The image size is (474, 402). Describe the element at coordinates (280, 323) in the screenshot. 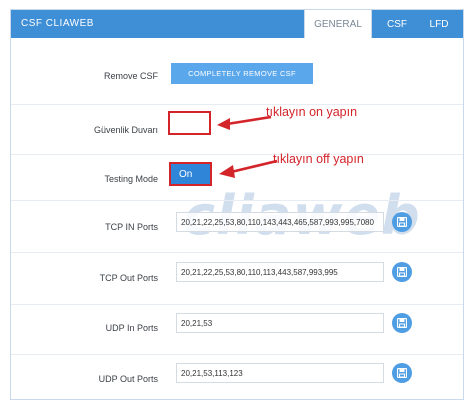

I see `udp-in-input: 20,21,53` at that location.